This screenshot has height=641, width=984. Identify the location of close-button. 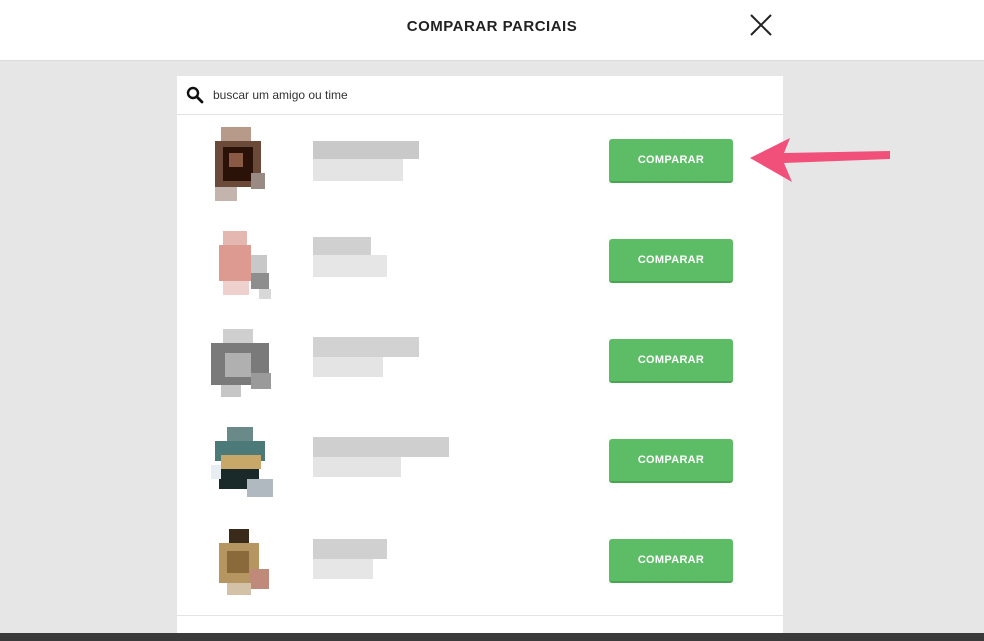
(761, 25).